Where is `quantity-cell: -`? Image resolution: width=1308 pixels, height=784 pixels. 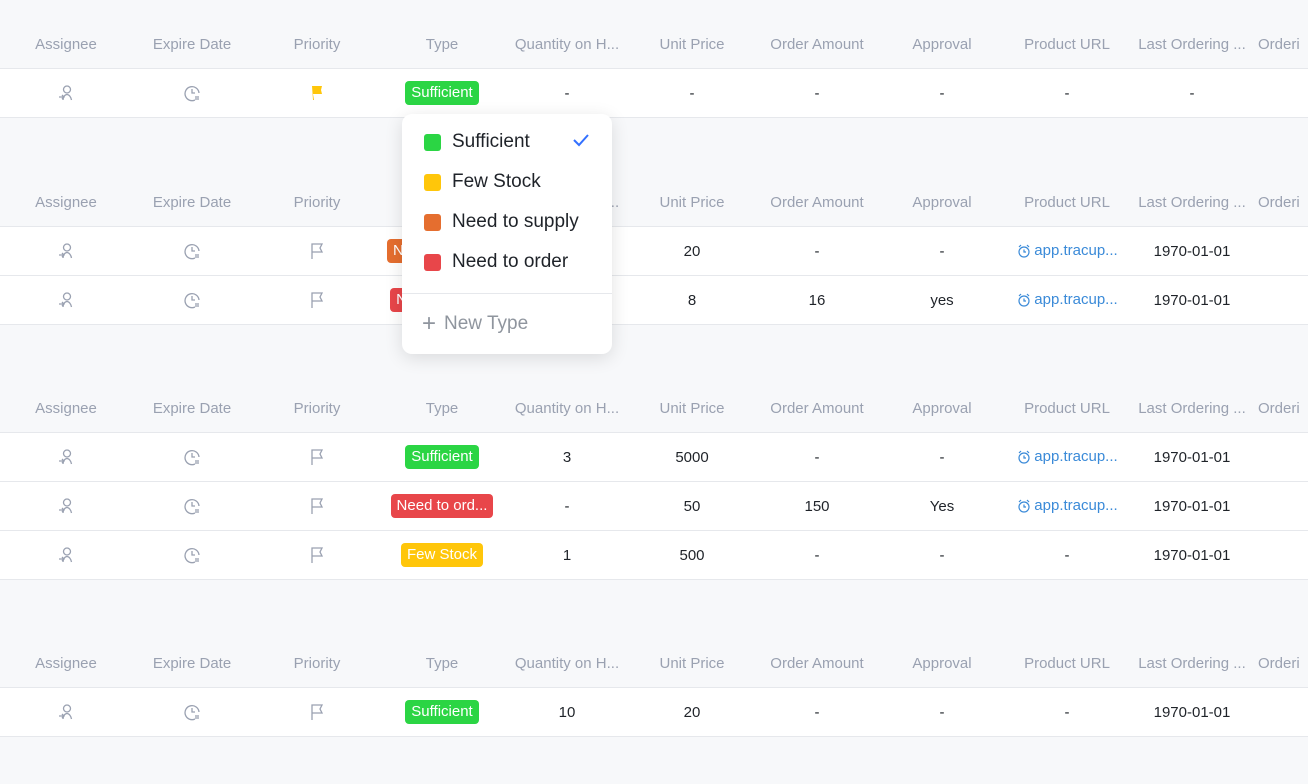
quantity-cell: - is located at coordinates (567, 93).